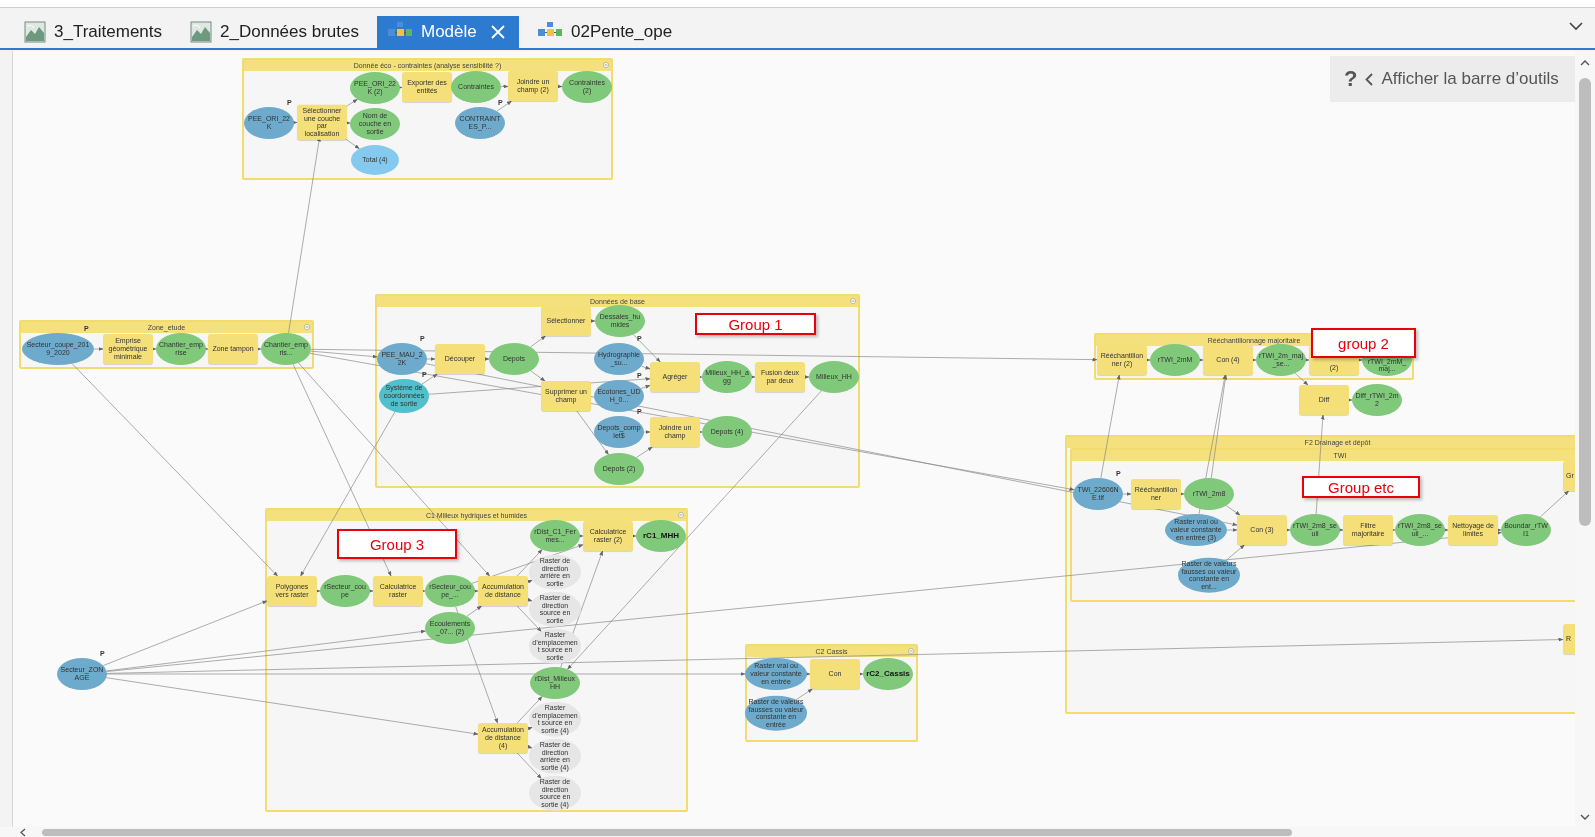 The width and height of the screenshot is (1595, 837). Describe the element at coordinates (1470, 79) in the screenshot. I see `toolbar-toggle-label: Afficher la barre d’outils` at that location.